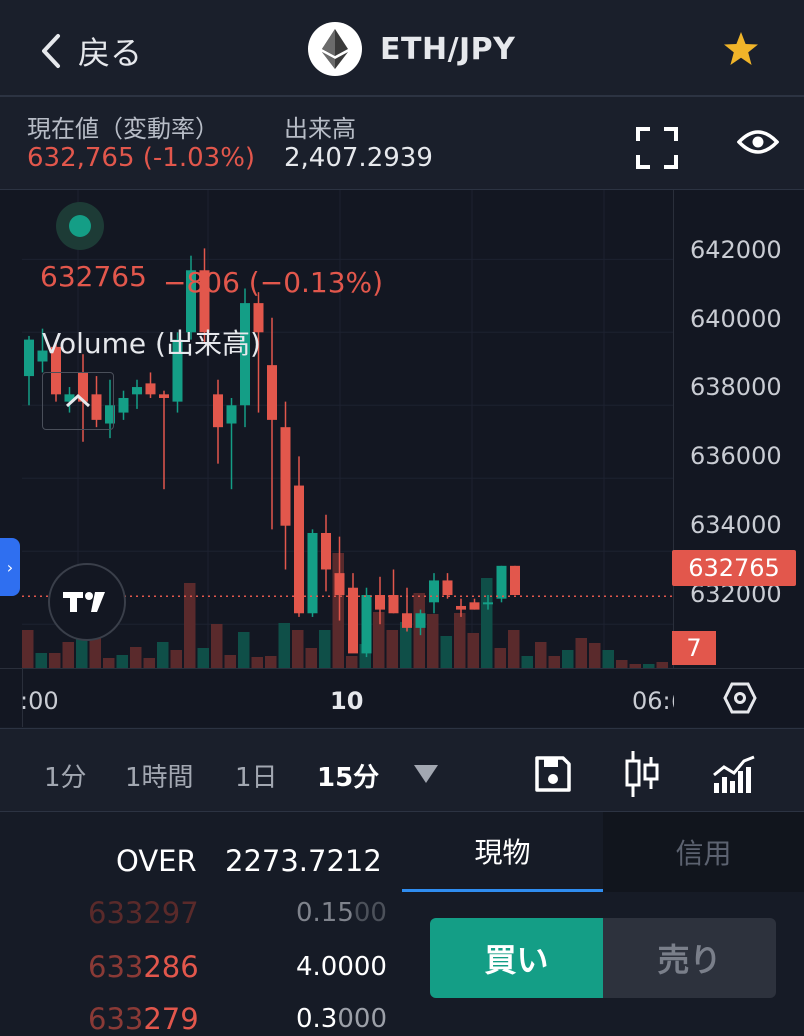 This screenshot has width=804, height=1036. I want to click on back-button: 戻る, so click(90, 51).